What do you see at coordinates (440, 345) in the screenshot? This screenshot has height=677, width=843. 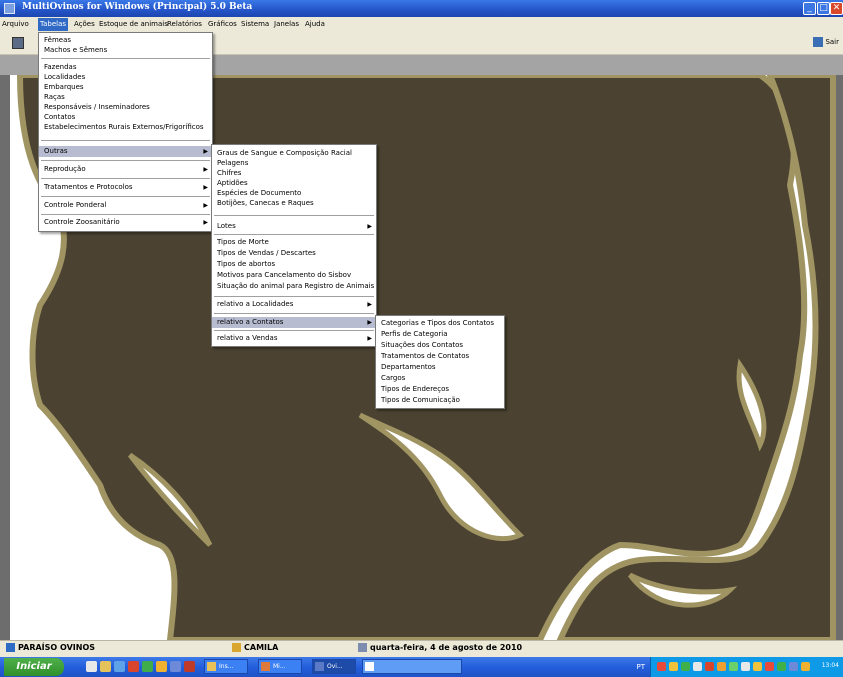 I see `menu-item-situacoes-contatos: Situações dos Contatos` at bounding box center [440, 345].